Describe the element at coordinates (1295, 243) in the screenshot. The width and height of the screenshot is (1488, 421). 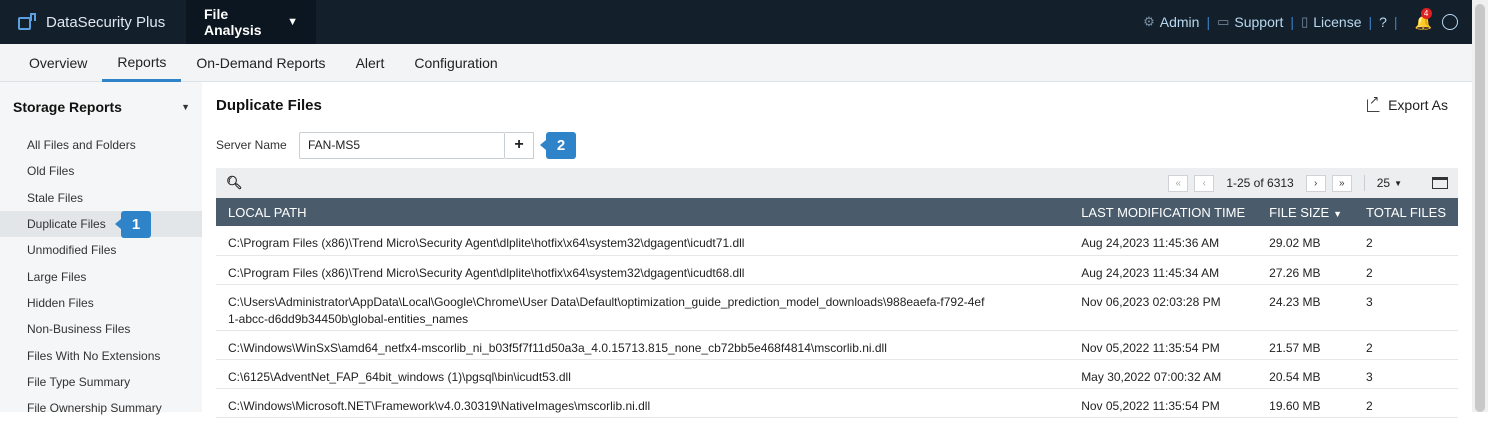
I see `cell-size: 29.02 MB` at that location.